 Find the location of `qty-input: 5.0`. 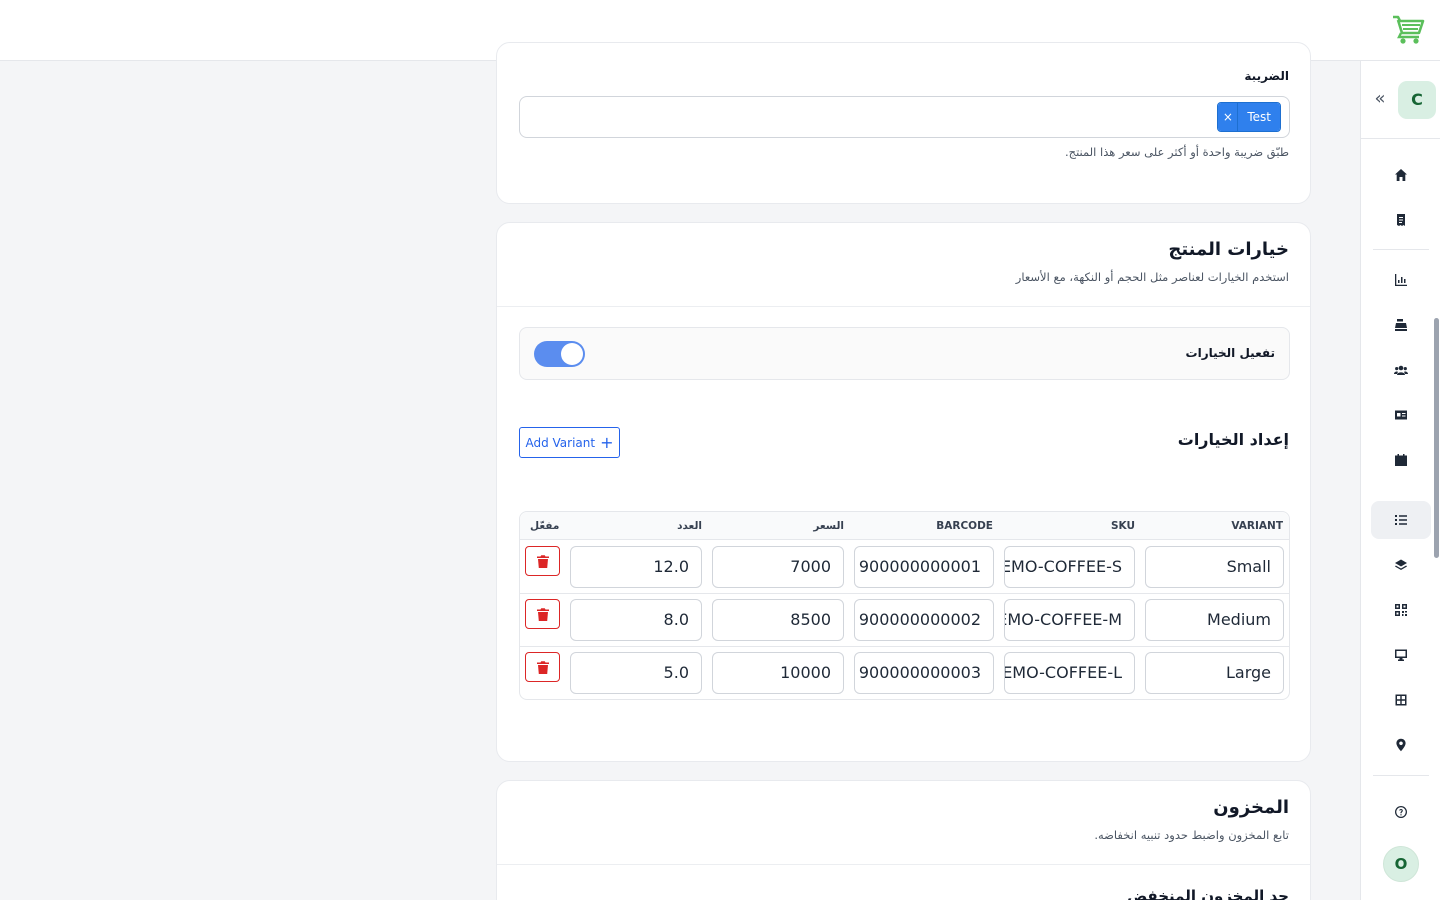

qty-input: 5.0 is located at coordinates (636, 673).